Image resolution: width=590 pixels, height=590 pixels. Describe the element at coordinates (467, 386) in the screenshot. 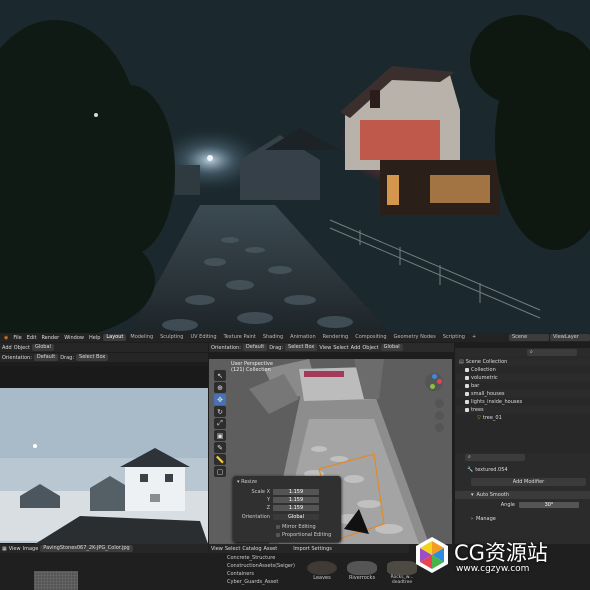

I see `bar-checkbox` at that location.